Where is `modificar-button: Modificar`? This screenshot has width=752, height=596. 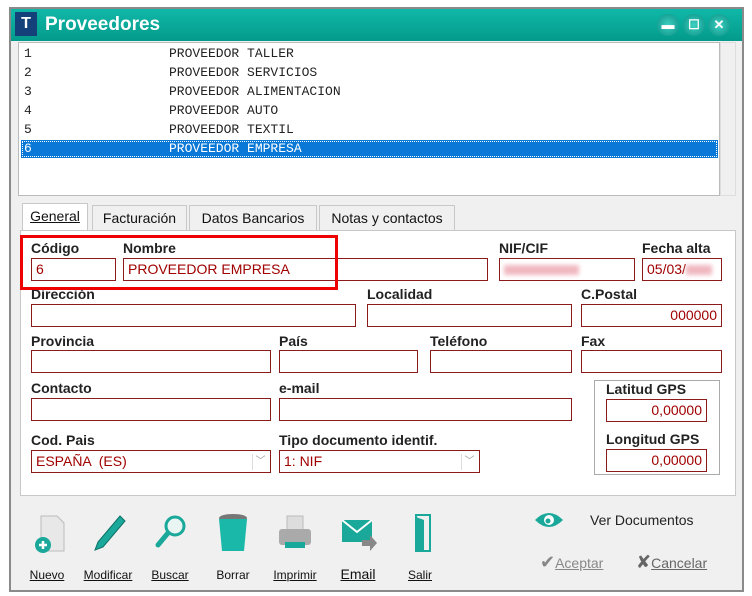
modificar-button: Modificar is located at coordinates (108, 547).